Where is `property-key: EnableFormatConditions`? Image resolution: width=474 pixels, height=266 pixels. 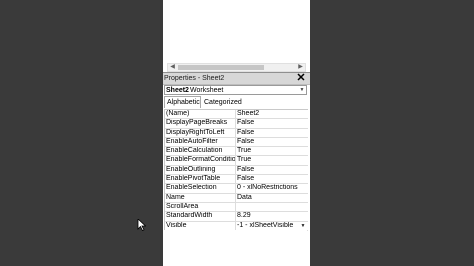 property-key: EnableFormatConditions is located at coordinates (201, 160).